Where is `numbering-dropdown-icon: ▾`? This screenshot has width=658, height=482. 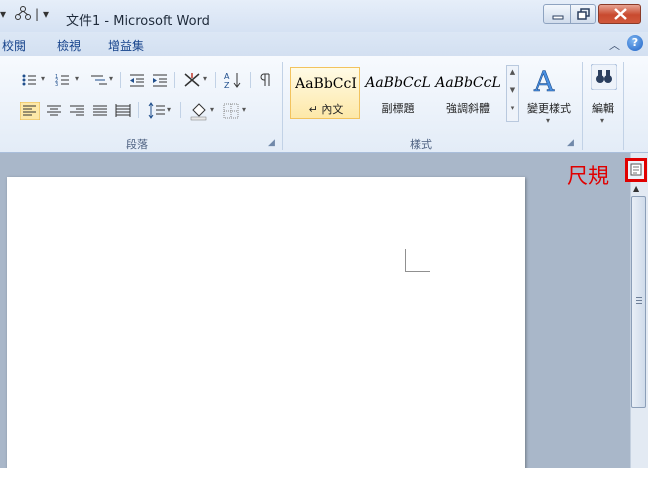 numbering-dropdown-icon: ▾ is located at coordinates (77, 78).